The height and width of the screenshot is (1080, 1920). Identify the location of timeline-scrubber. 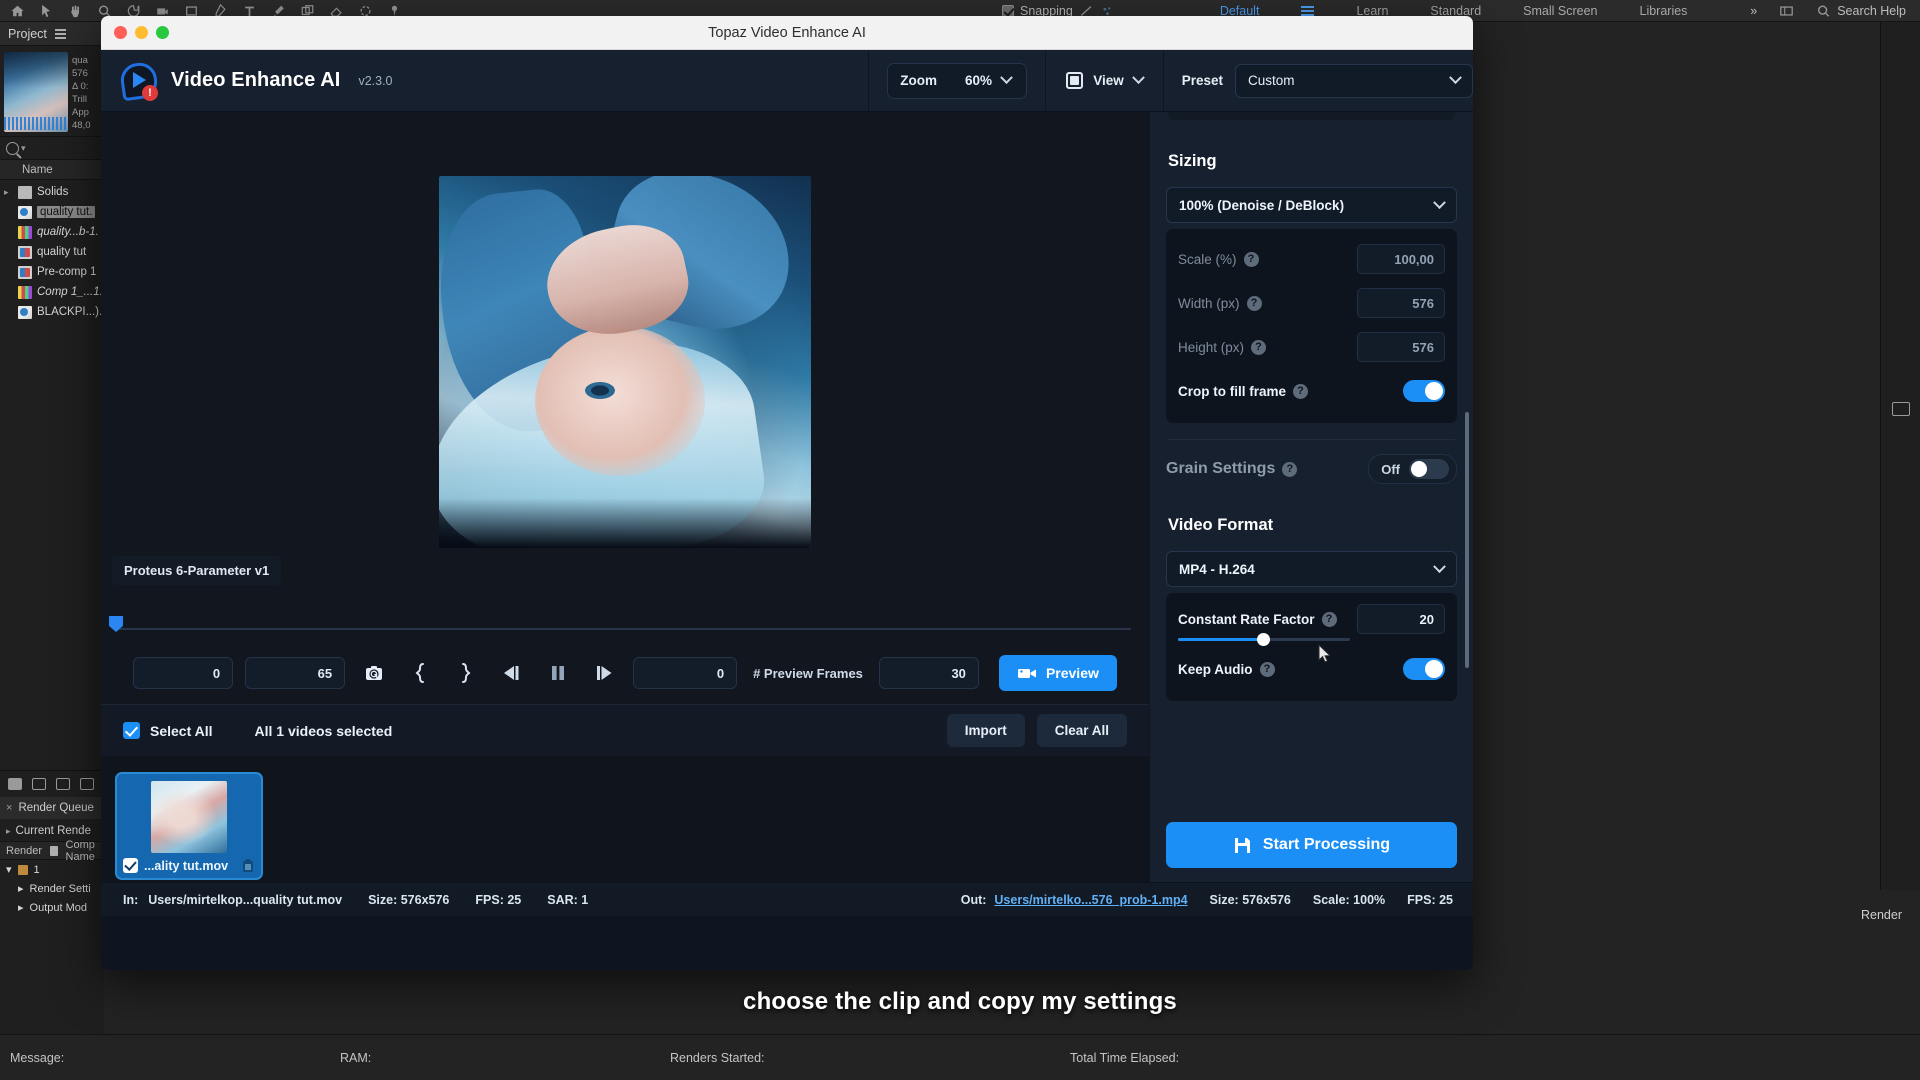
(625, 627).